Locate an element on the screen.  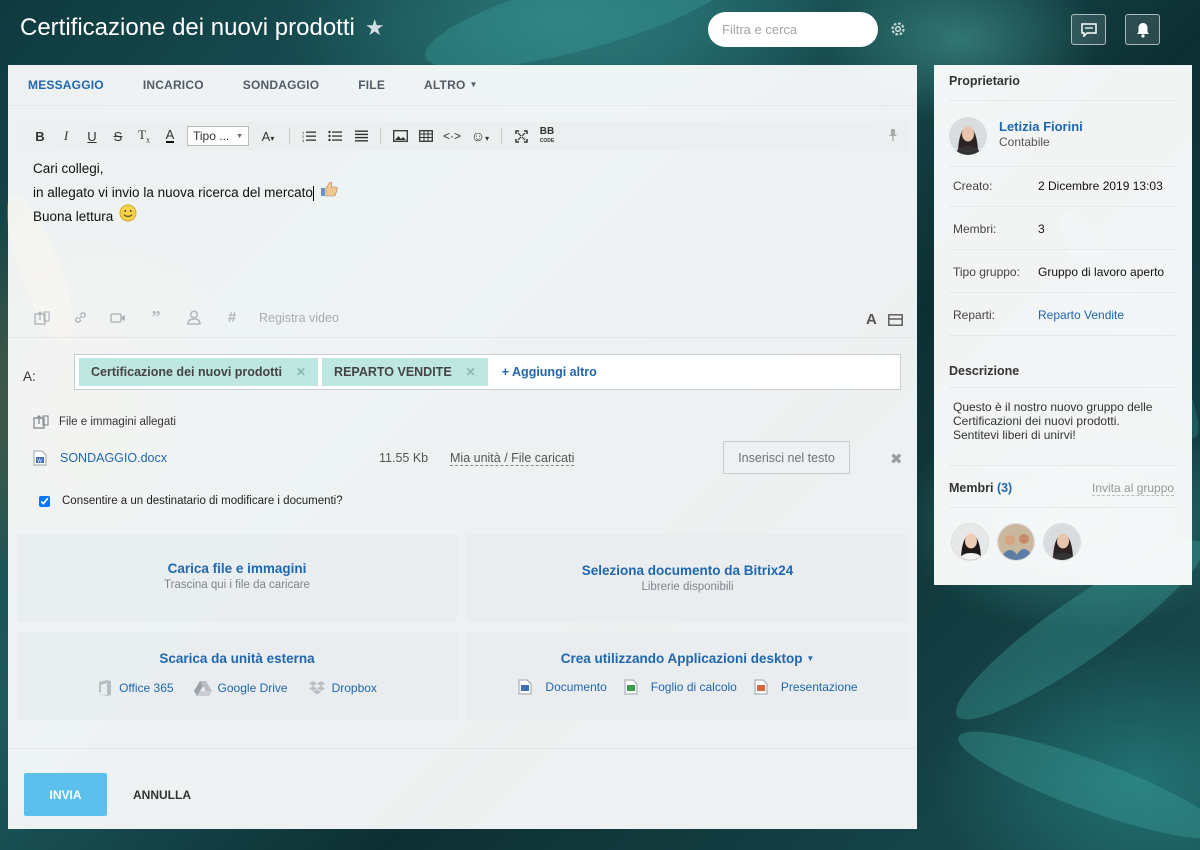
gear-icon is located at coordinates (898, 29).